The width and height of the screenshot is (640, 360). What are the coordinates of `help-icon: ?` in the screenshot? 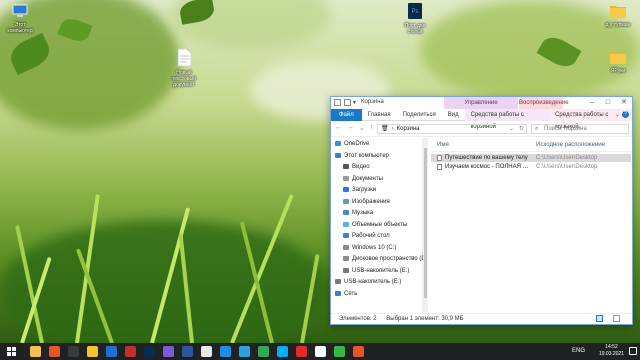 It's located at (625, 114).